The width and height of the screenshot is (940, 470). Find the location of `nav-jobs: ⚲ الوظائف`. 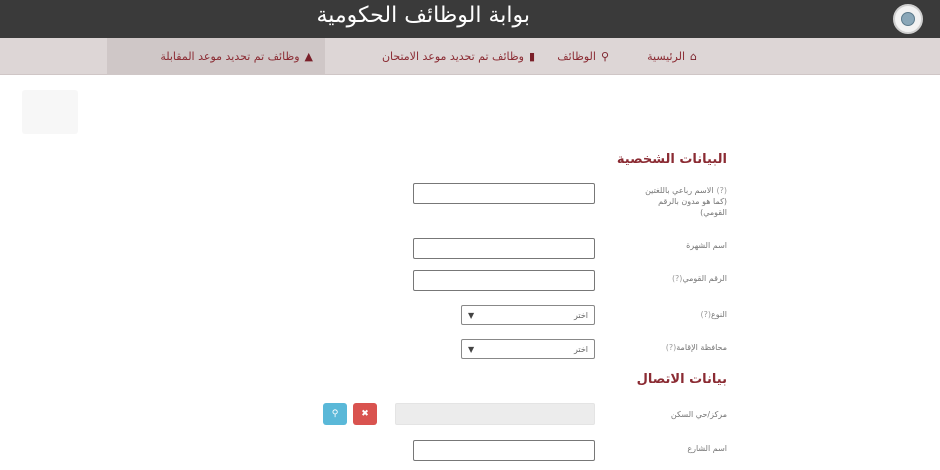

nav-jobs: ⚲ الوظائف is located at coordinates (583, 56).